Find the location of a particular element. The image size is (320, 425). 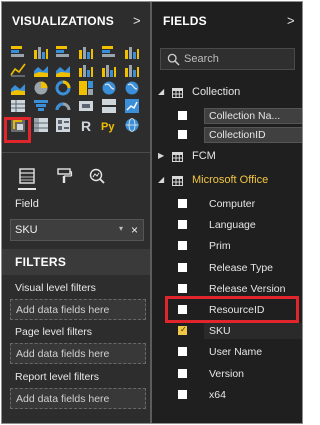

donut-chart-icon is located at coordinates (63, 88).